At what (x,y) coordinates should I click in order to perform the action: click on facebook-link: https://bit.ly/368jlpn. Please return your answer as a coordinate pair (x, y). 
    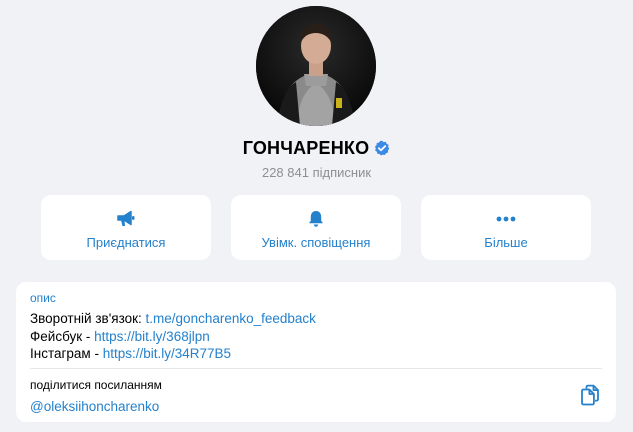
    Looking at the image, I should click on (152, 336).